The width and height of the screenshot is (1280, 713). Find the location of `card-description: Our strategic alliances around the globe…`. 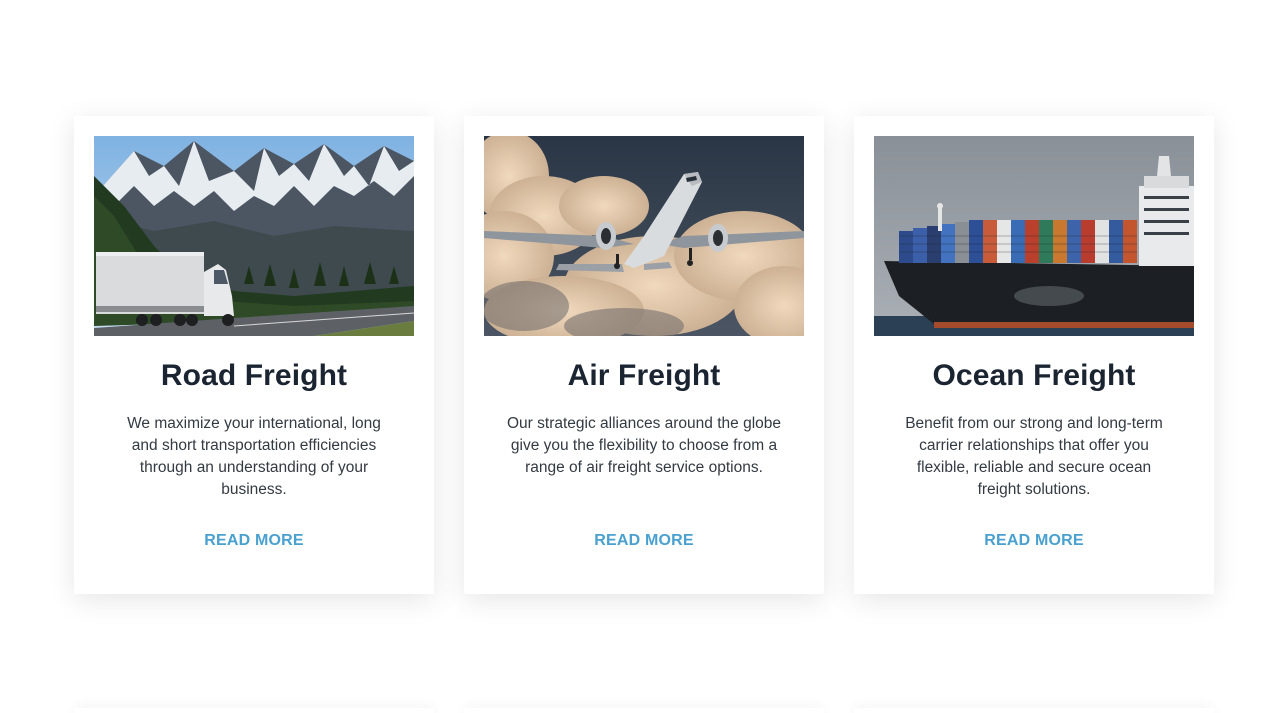

card-description: Our strategic alliances around the globe… is located at coordinates (644, 445).